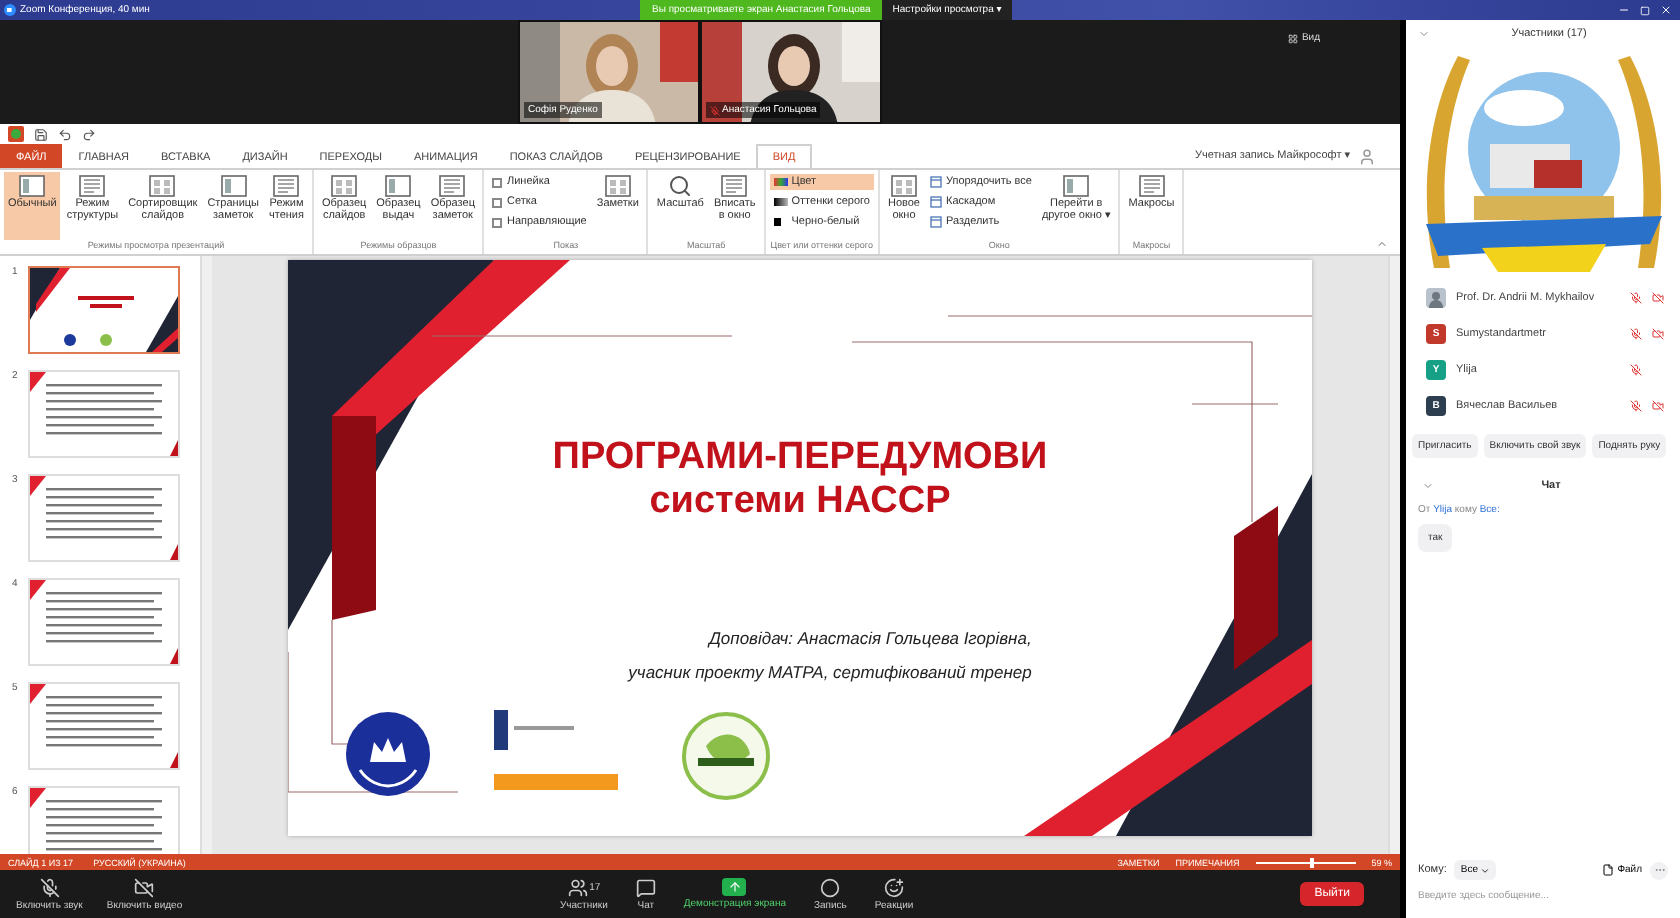  I want to click on grid-icon, so click(162, 186).